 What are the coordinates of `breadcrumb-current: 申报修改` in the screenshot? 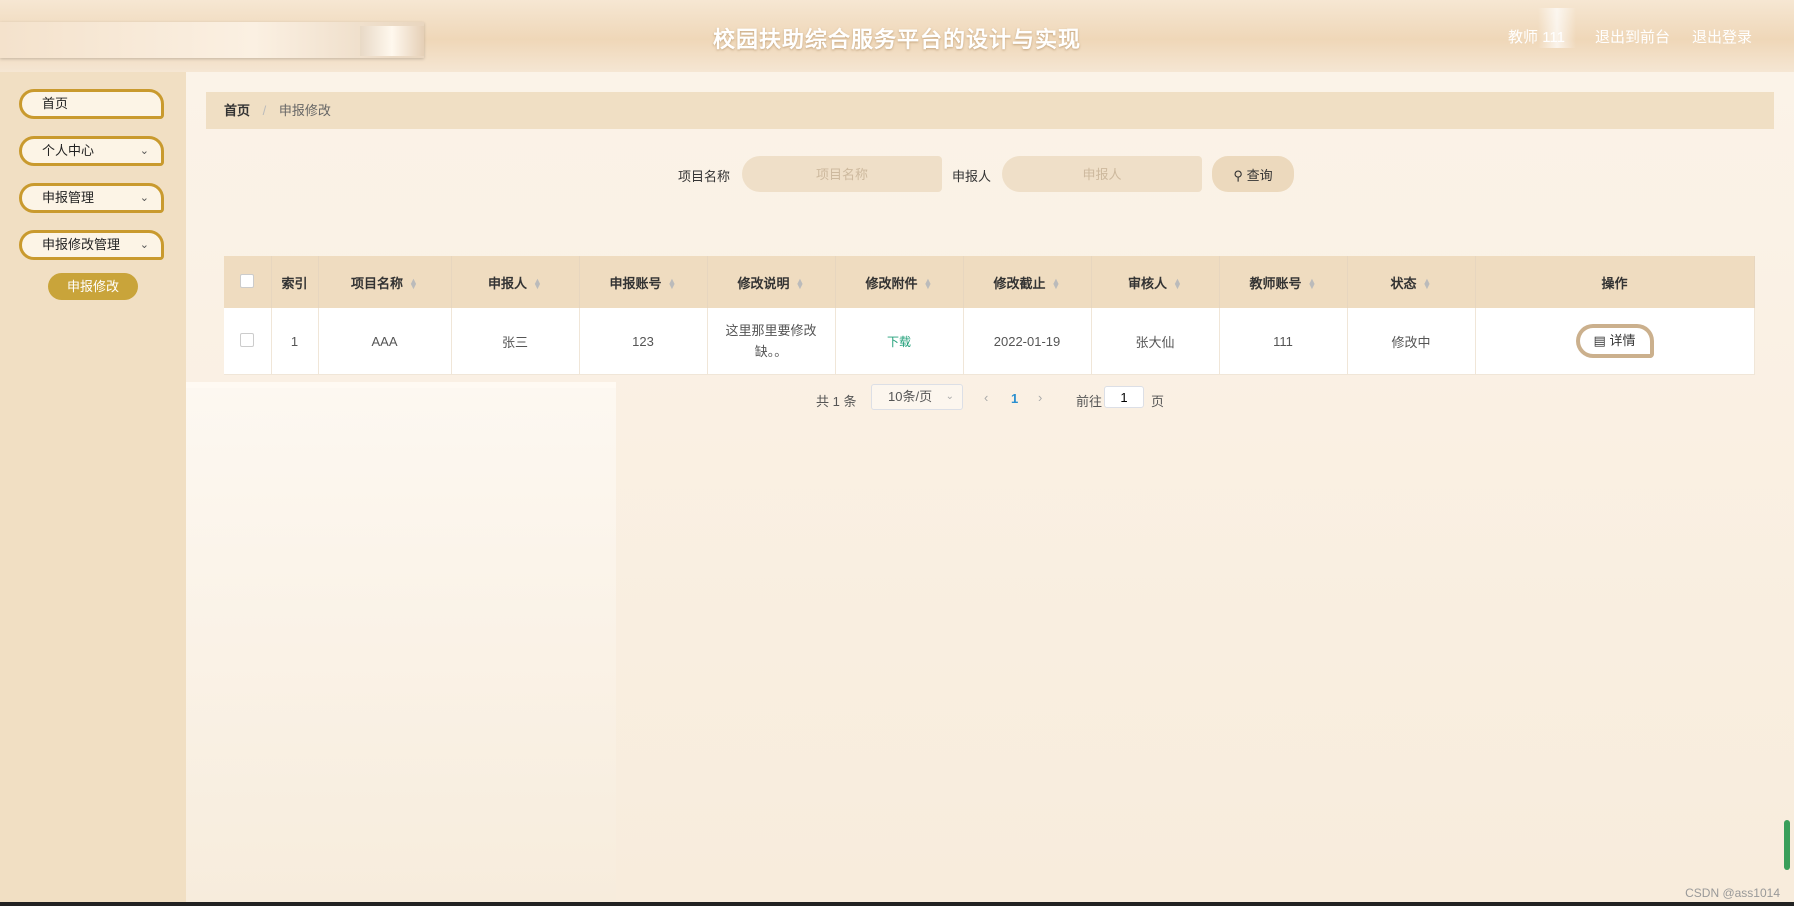 It's located at (304, 110).